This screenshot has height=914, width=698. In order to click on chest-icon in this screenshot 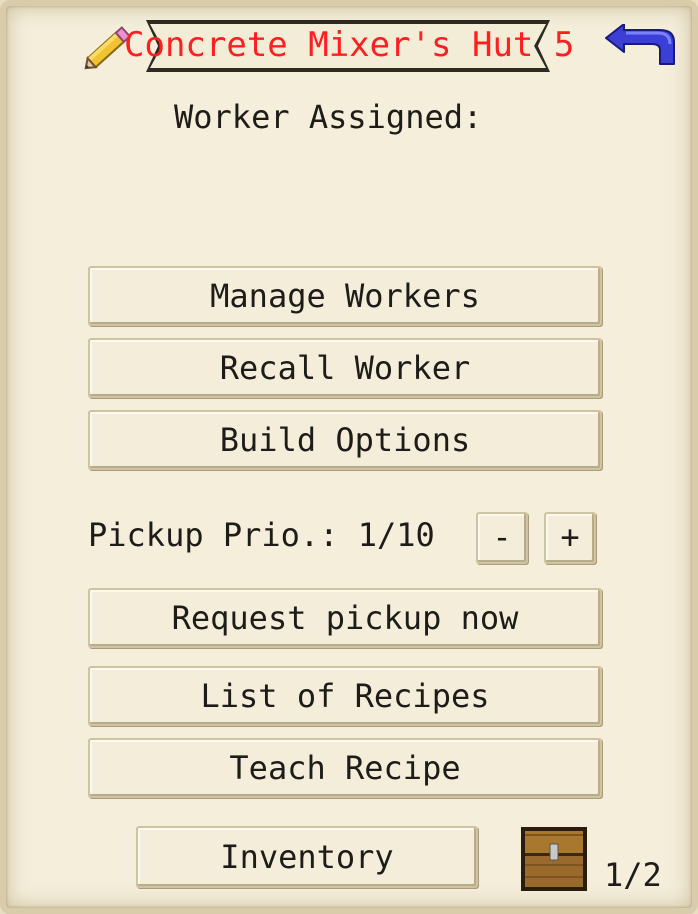, I will do `click(554, 859)`.